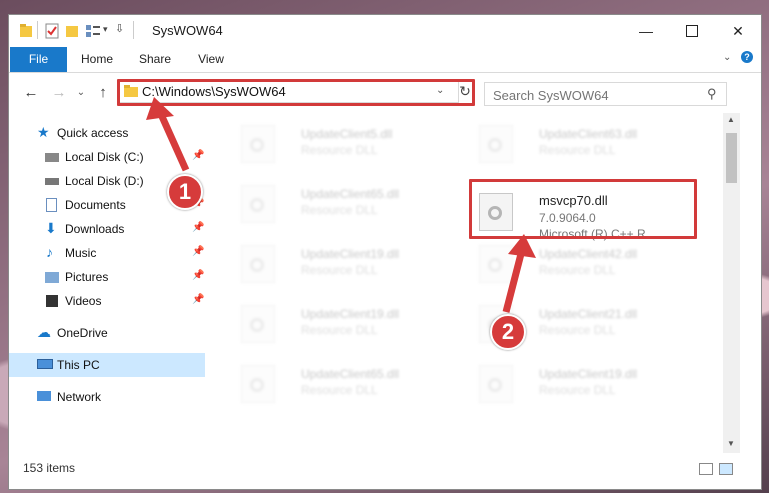  Describe the element at coordinates (185, 192) in the screenshot. I see `step-badge-1: 1` at that location.